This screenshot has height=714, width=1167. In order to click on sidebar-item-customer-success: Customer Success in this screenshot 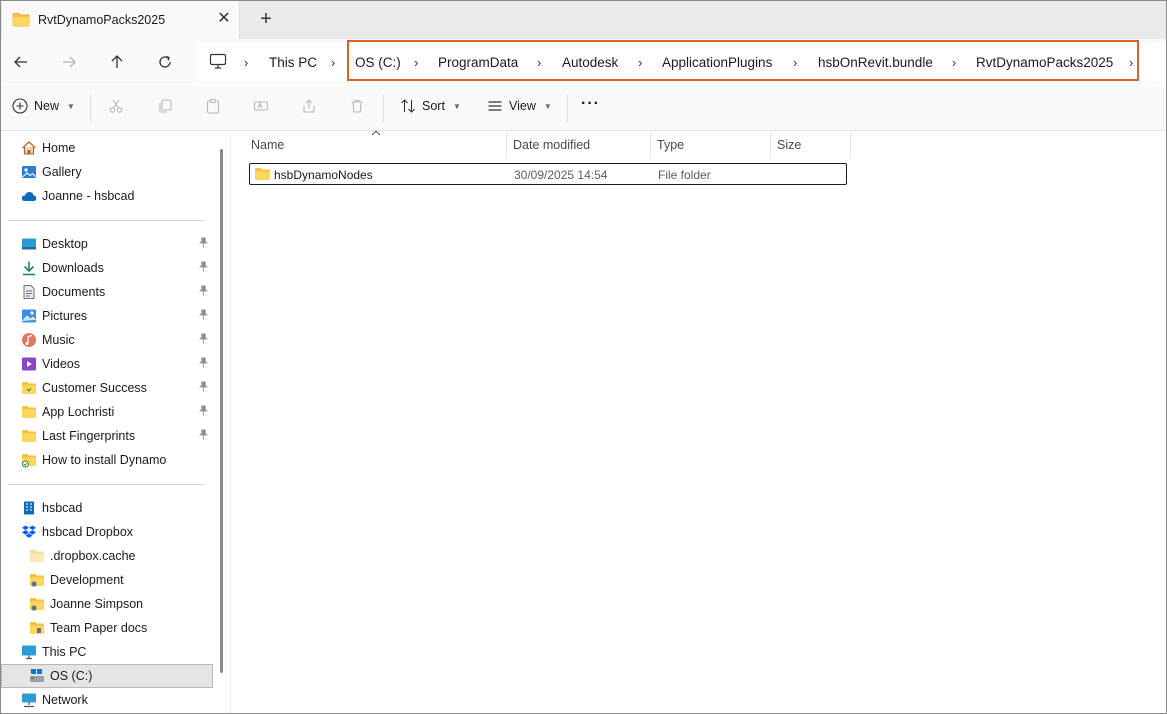, I will do `click(107, 388)`.